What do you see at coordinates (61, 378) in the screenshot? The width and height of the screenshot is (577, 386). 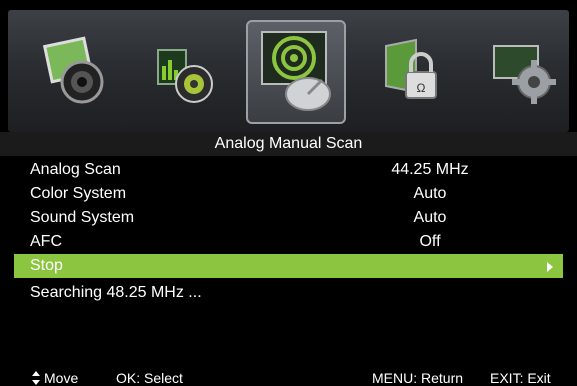 I see `move-hint: Move` at bounding box center [61, 378].